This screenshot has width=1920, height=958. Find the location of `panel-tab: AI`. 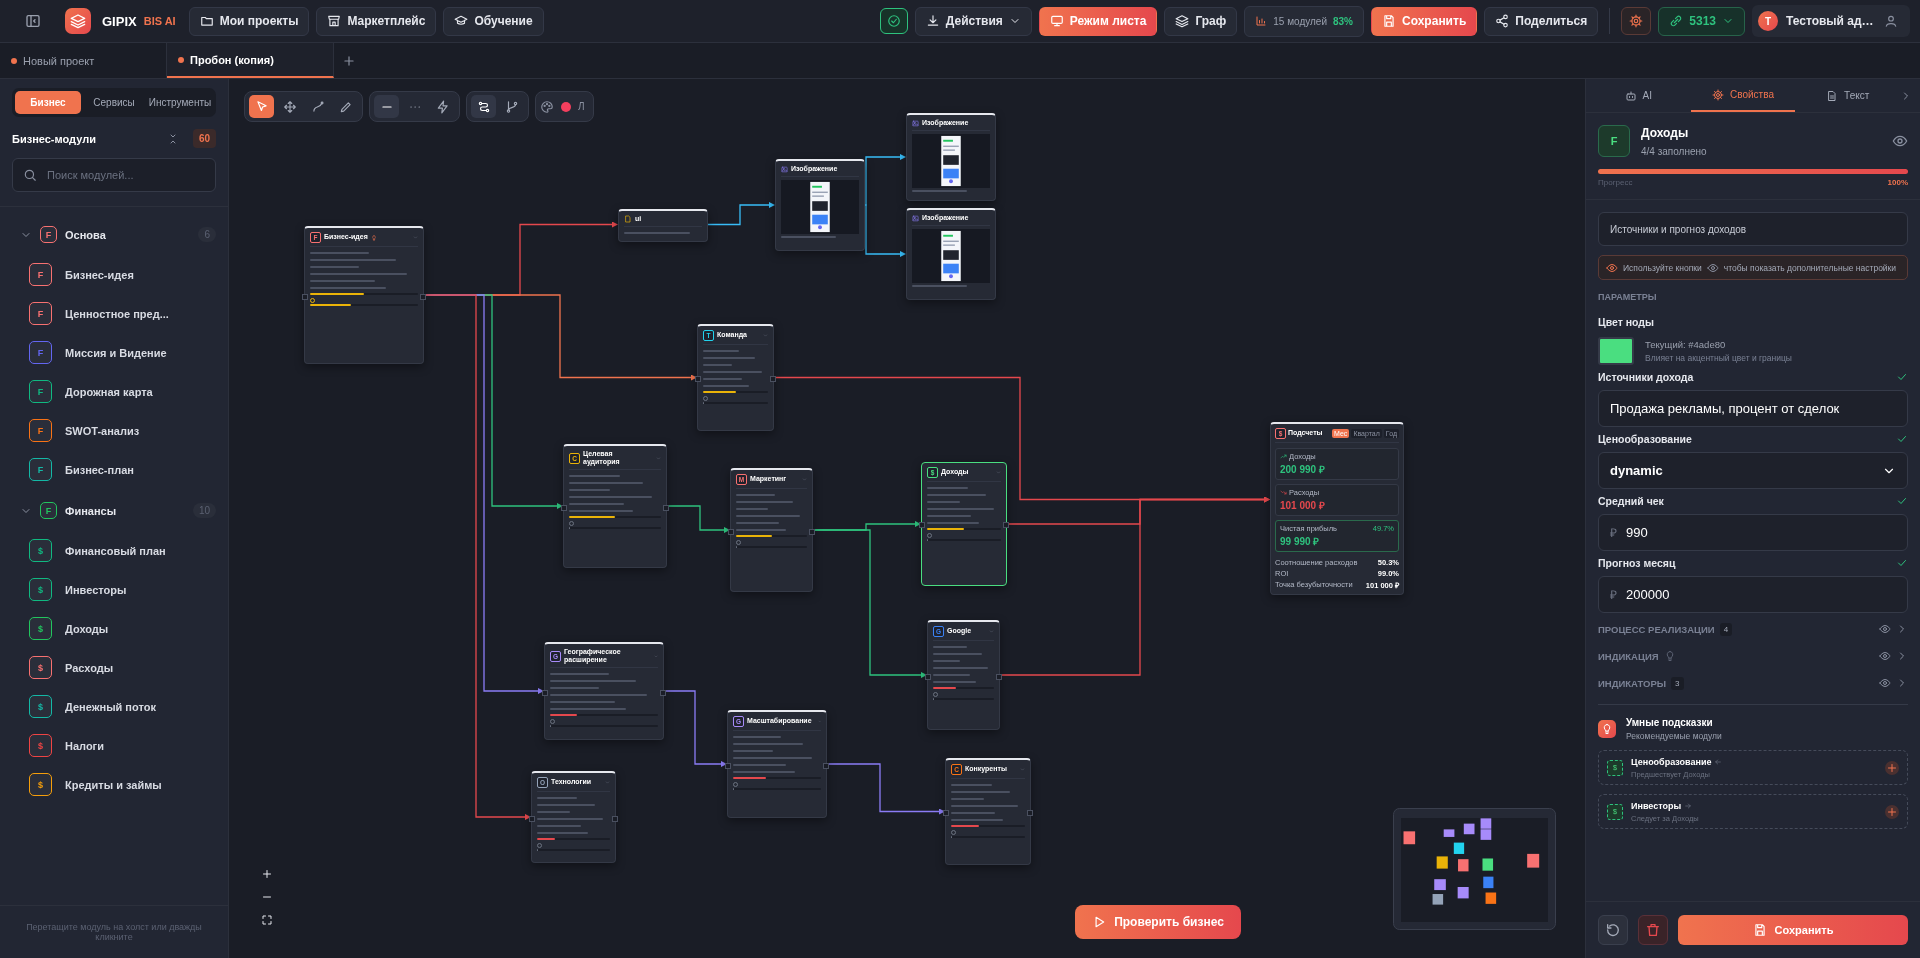

panel-tab: AI is located at coordinates (1638, 95).